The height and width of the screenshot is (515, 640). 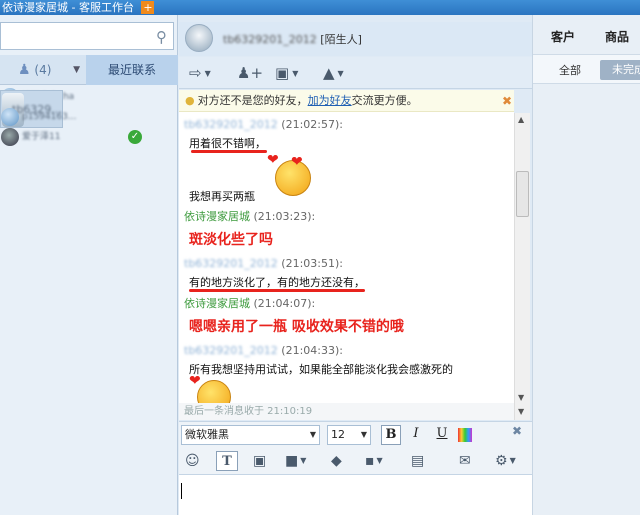 I want to click on chat-header: tb6329201_2012 [陌生人], so click(x=355, y=39).